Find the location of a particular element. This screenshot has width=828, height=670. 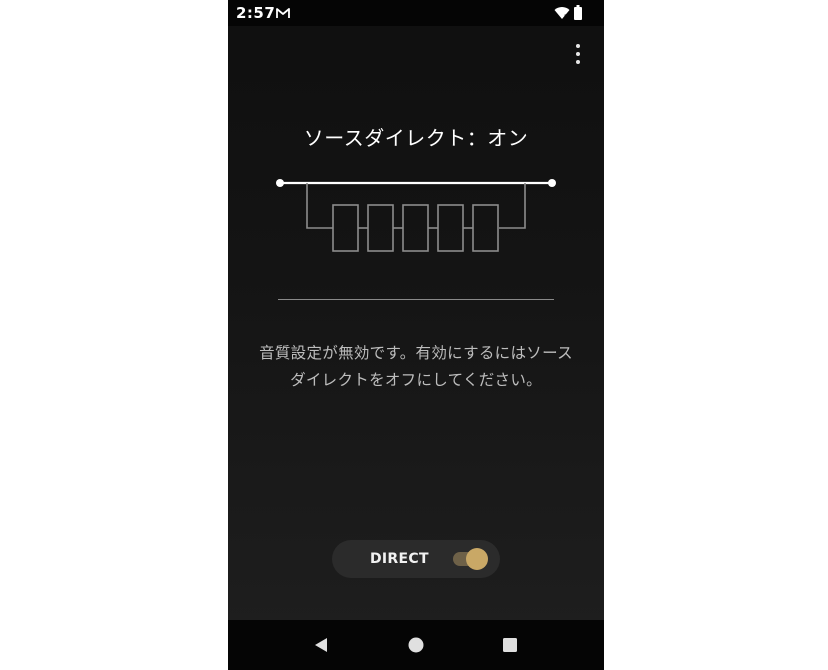

eq-chain is located at coordinates (416, 217).